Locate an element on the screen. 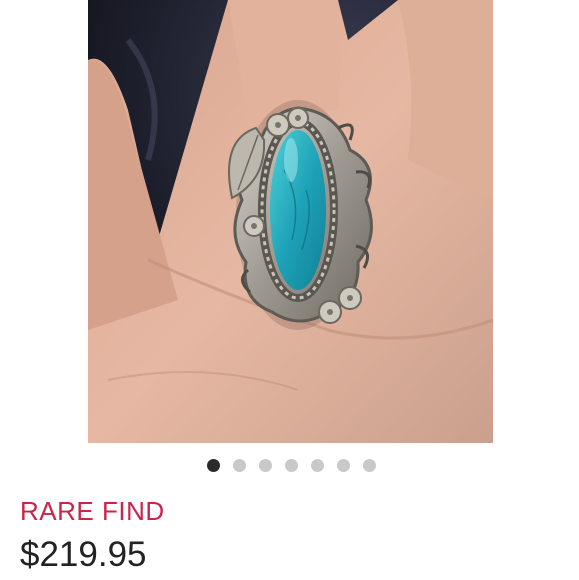 Image resolution: width=579 pixels, height=580 pixels. carousel-dots is located at coordinates (290, 466).